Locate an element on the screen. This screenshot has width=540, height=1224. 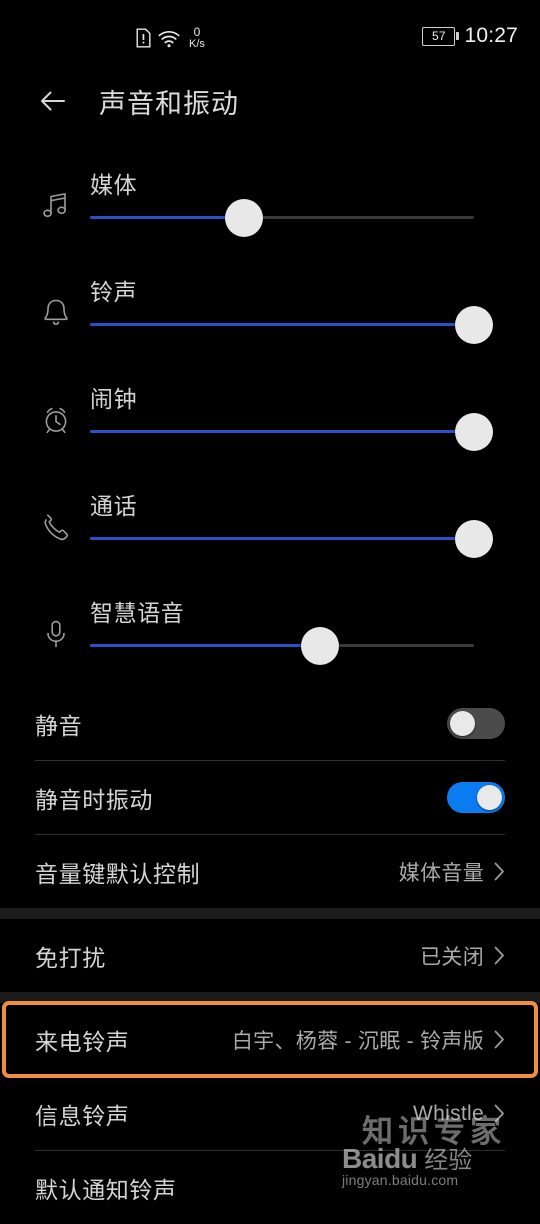
status-bar-right: 57 10:27 is located at coordinates (470, 36).